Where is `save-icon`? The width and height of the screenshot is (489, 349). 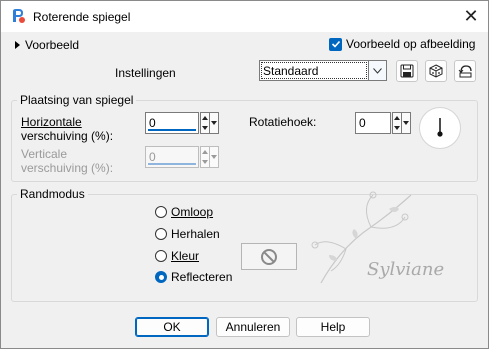 save-icon is located at coordinates (407, 71).